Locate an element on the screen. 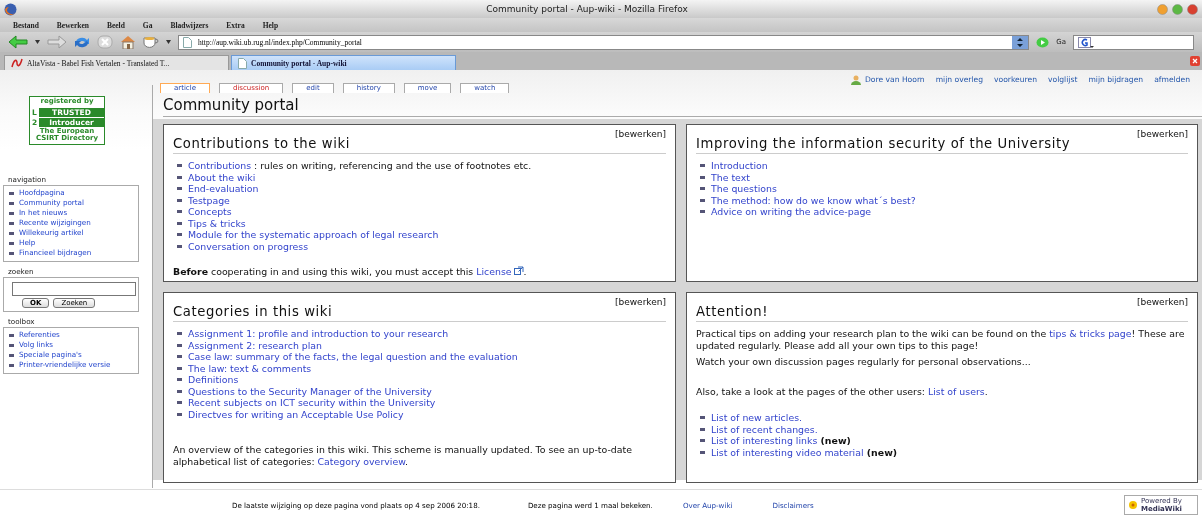 The width and height of the screenshot is (1202, 520). link: List of new articles. is located at coordinates (756, 418).